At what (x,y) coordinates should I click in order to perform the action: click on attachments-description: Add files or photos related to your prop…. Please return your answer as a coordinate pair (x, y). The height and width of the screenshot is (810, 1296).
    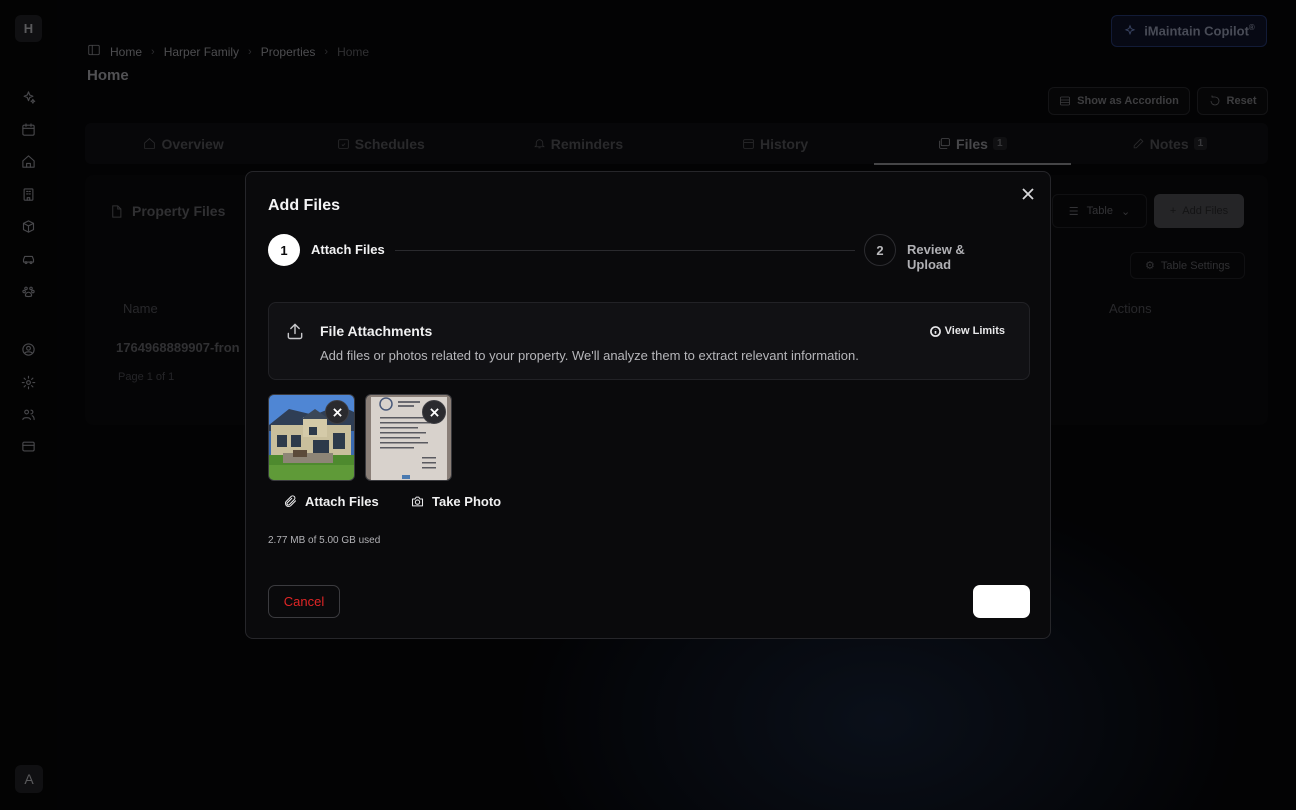
    Looking at the image, I should click on (589, 355).